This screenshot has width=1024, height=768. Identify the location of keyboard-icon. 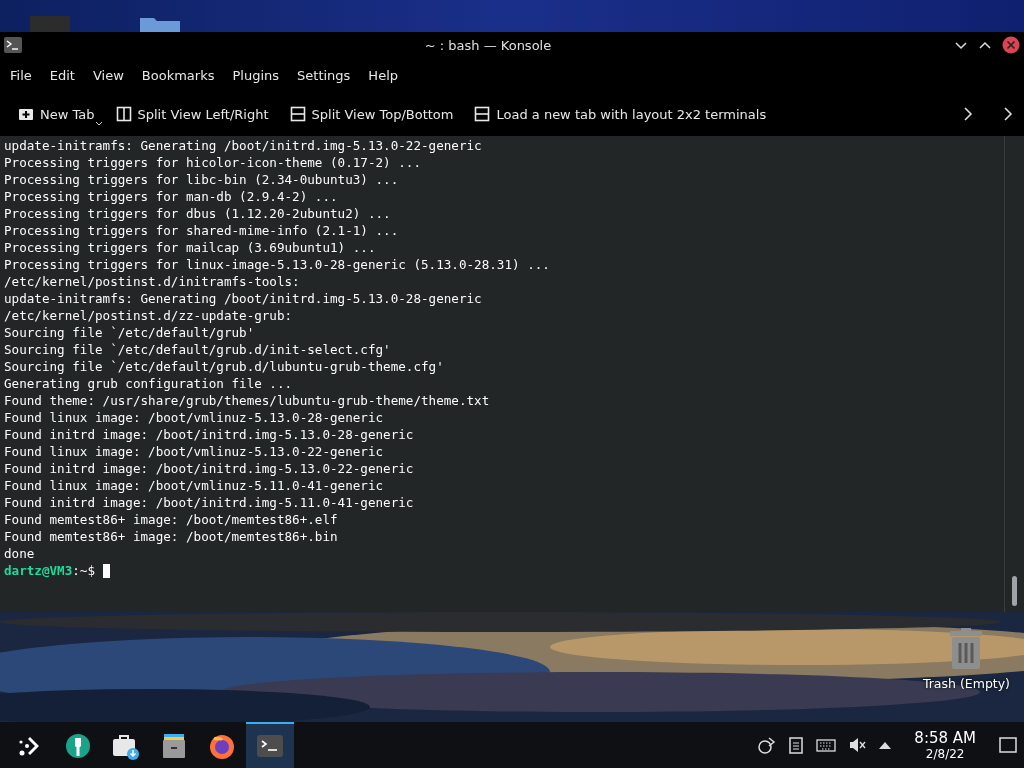
(826, 745).